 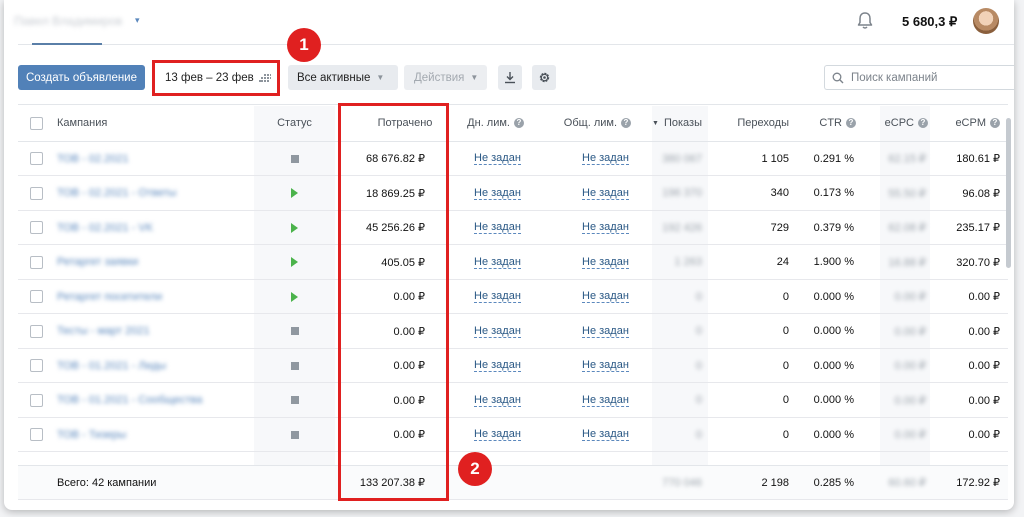 I want to click on bell-icon, so click(x=865, y=21).